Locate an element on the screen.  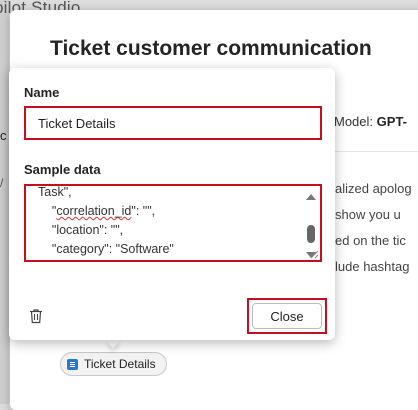
background-left-strip: c / is located at coordinates (4, 202).